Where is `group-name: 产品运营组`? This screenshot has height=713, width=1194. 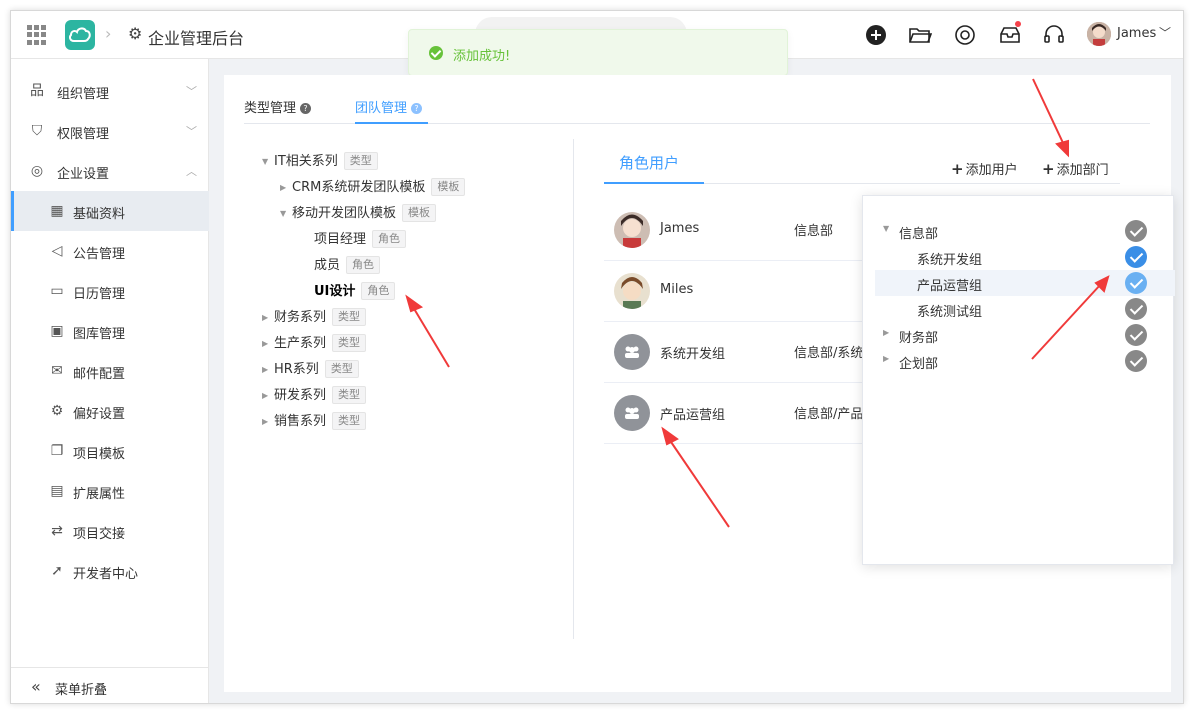
group-name: 产品运营组 is located at coordinates (693, 415).